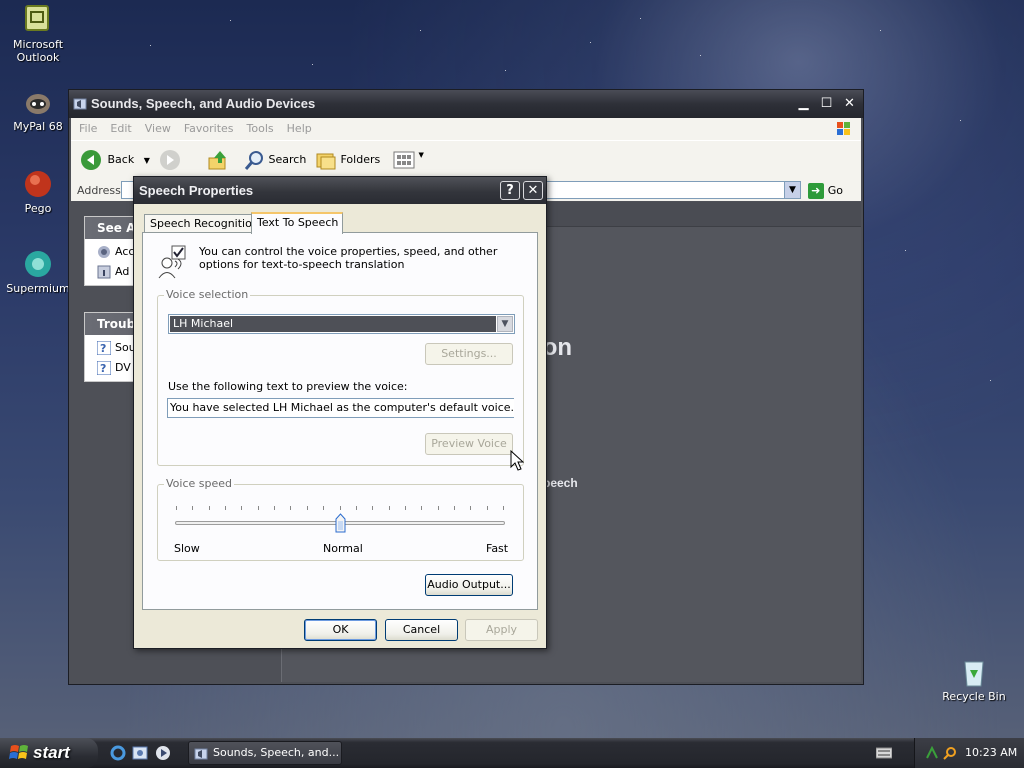 The height and width of the screenshot is (768, 1024). What do you see at coordinates (88, 128) in the screenshot?
I see `menu-file: File` at bounding box center [88, 128].